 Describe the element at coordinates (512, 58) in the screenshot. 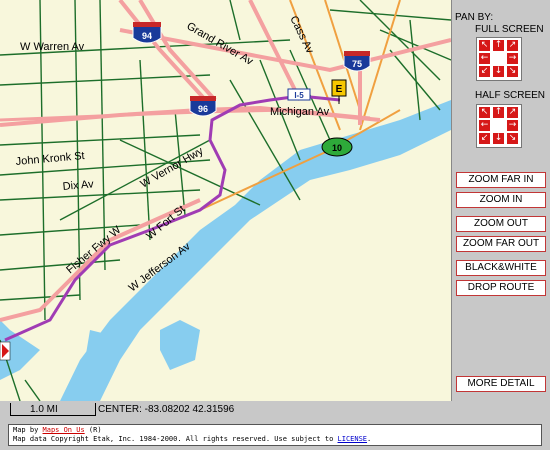

I see `pan-full-e-button: →` at that location.